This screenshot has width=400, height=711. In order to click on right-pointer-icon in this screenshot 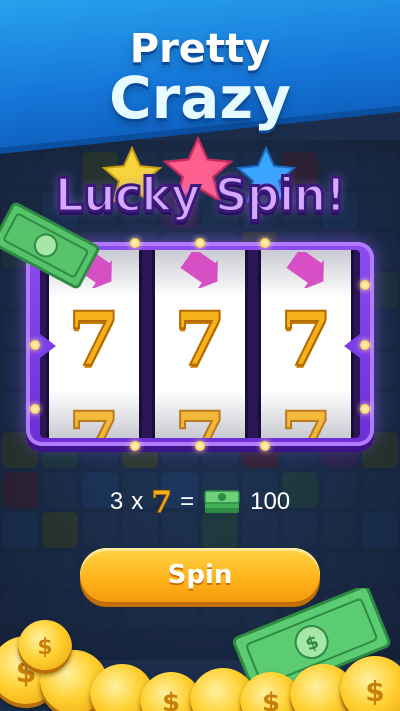, I will do `click(352, 346)`.